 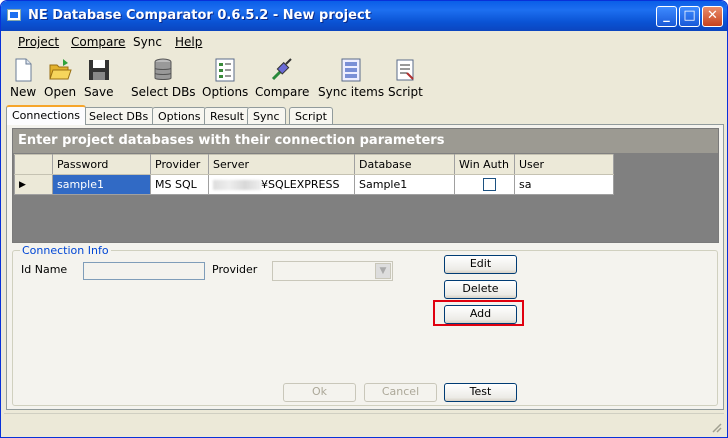 What do you see at coordinates (23, 70) in the screenshot?
I see `new-file-icon` at bounding box center [23, 70].